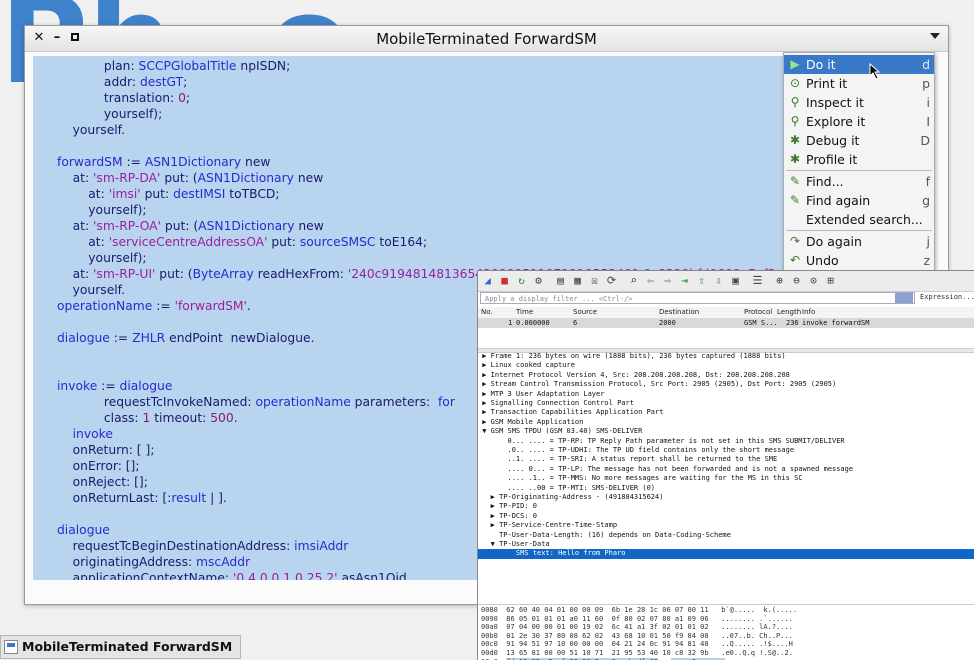 Image resolution: width=974 pixels, height=660 pixels. Describe the element at coordinates (633, 280) in the screenshot. I see `find-packet-icon: ⌕` at that location.